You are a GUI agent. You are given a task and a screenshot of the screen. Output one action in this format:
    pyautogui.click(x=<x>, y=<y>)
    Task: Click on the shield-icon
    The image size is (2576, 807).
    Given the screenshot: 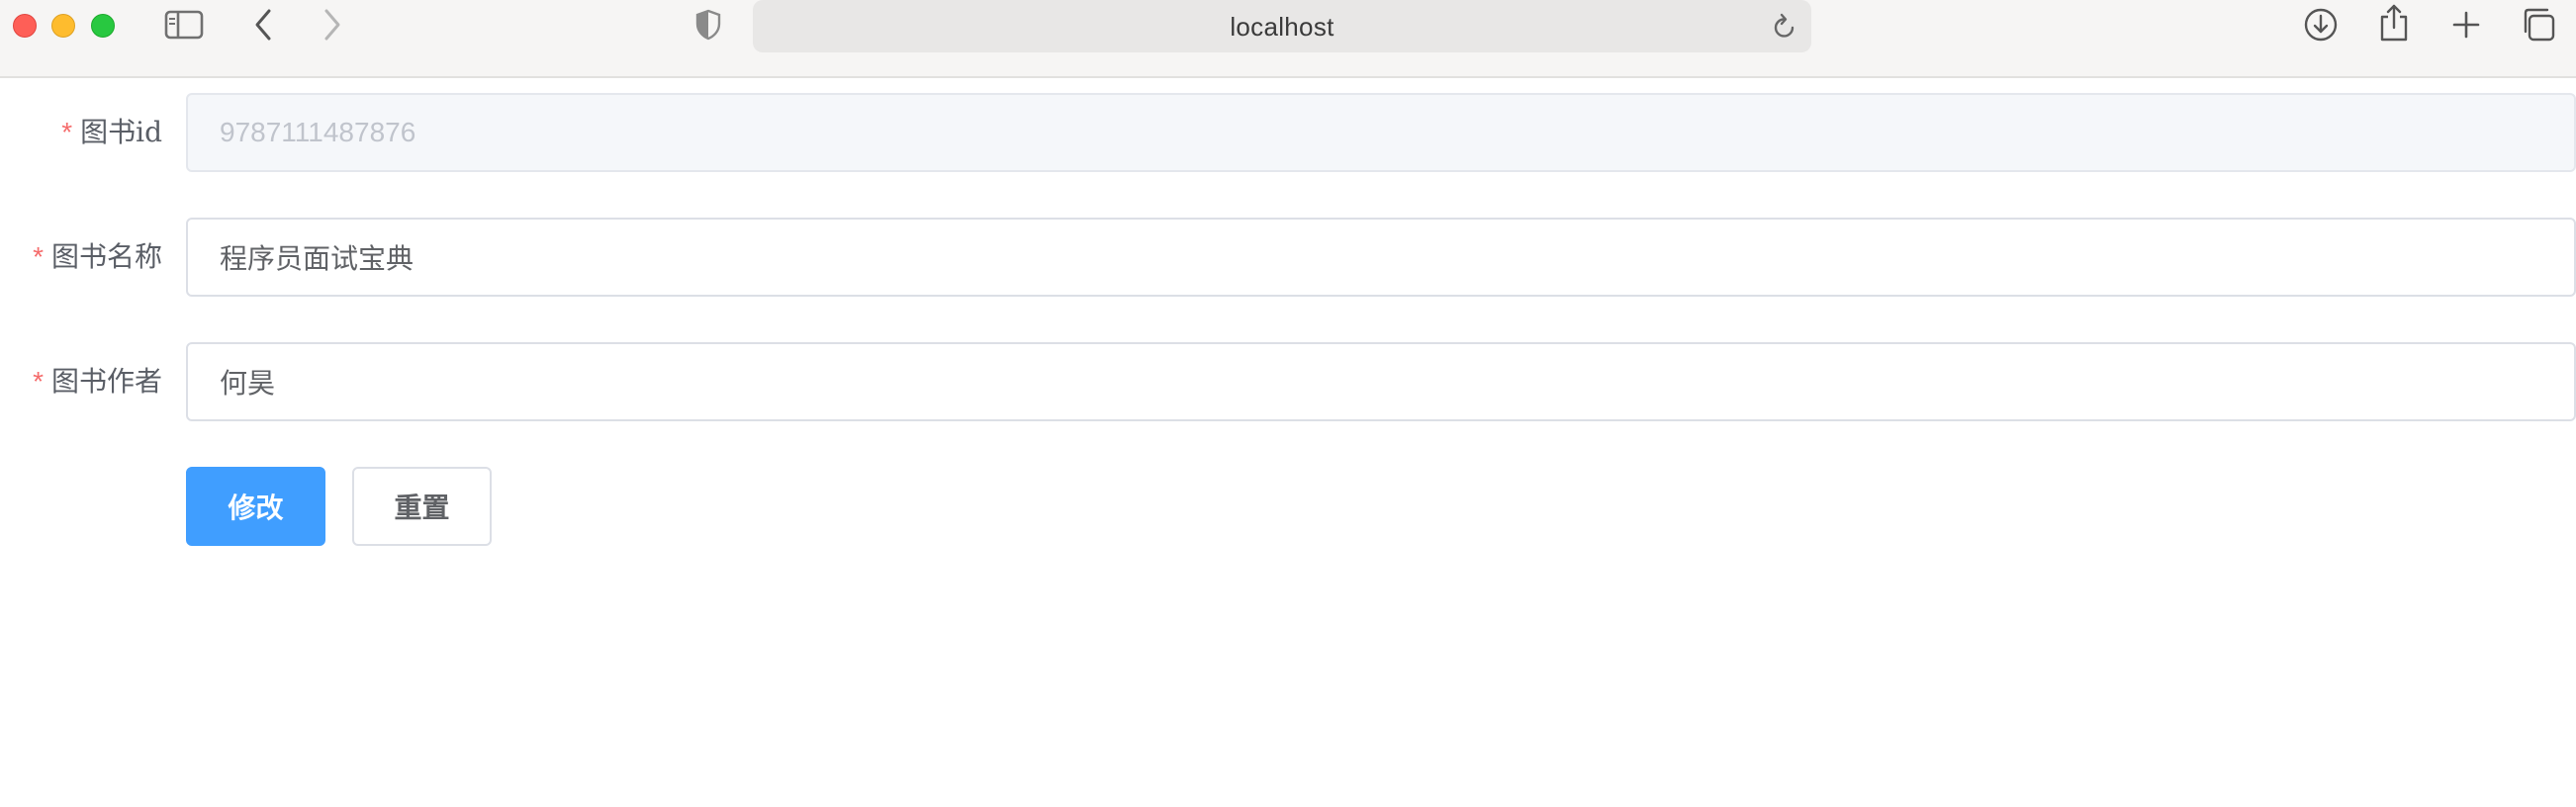 What is the action you would take?
    pyautogui.click(x=708, y=25)
    